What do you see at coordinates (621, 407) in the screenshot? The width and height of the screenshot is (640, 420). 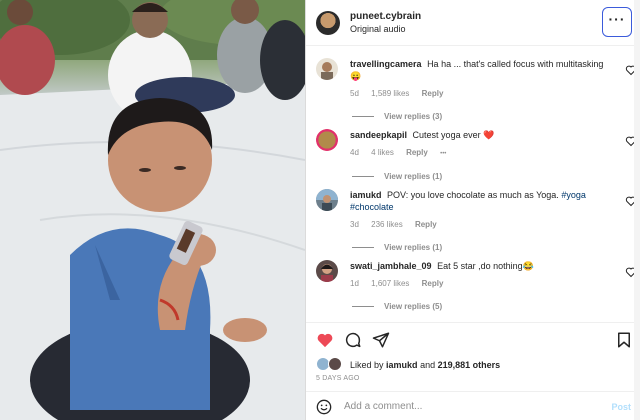 I see `post-comment-button: Post` at bounding box center [621, 407].